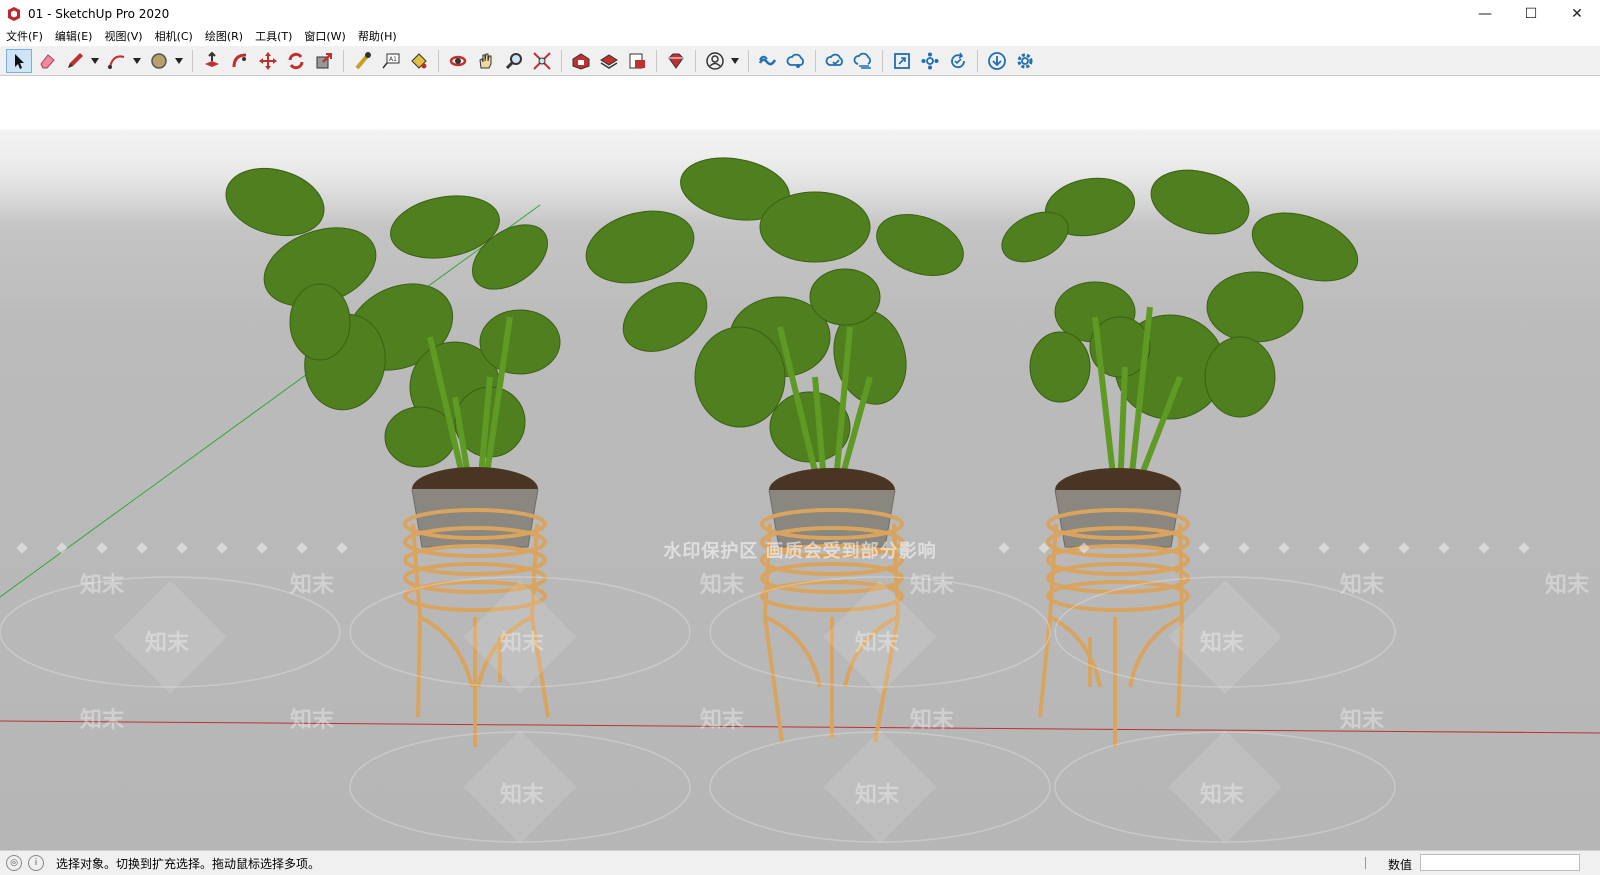  I want to click on eraser-icon, so click(47, 60).